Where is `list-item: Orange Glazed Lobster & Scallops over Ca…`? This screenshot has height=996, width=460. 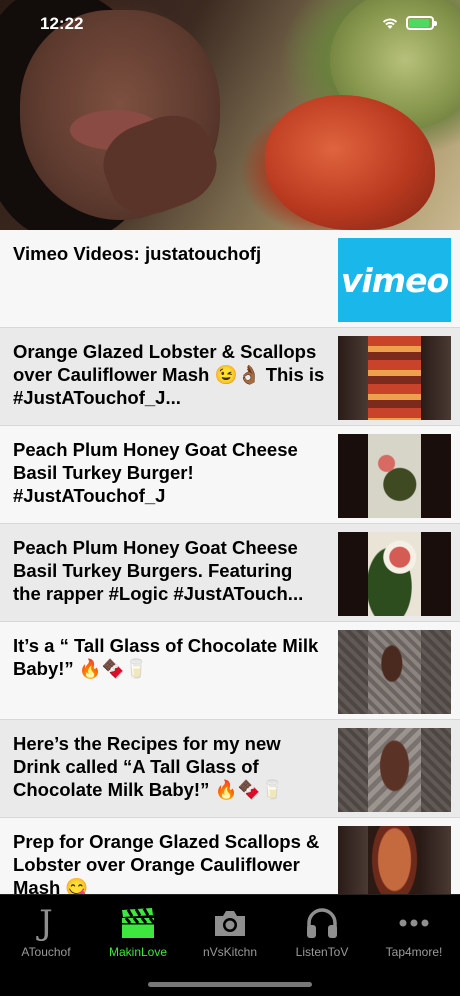 list-item: Orange Glazed Lobster & Scallops over Ca… is located at coordinates (230, 377).